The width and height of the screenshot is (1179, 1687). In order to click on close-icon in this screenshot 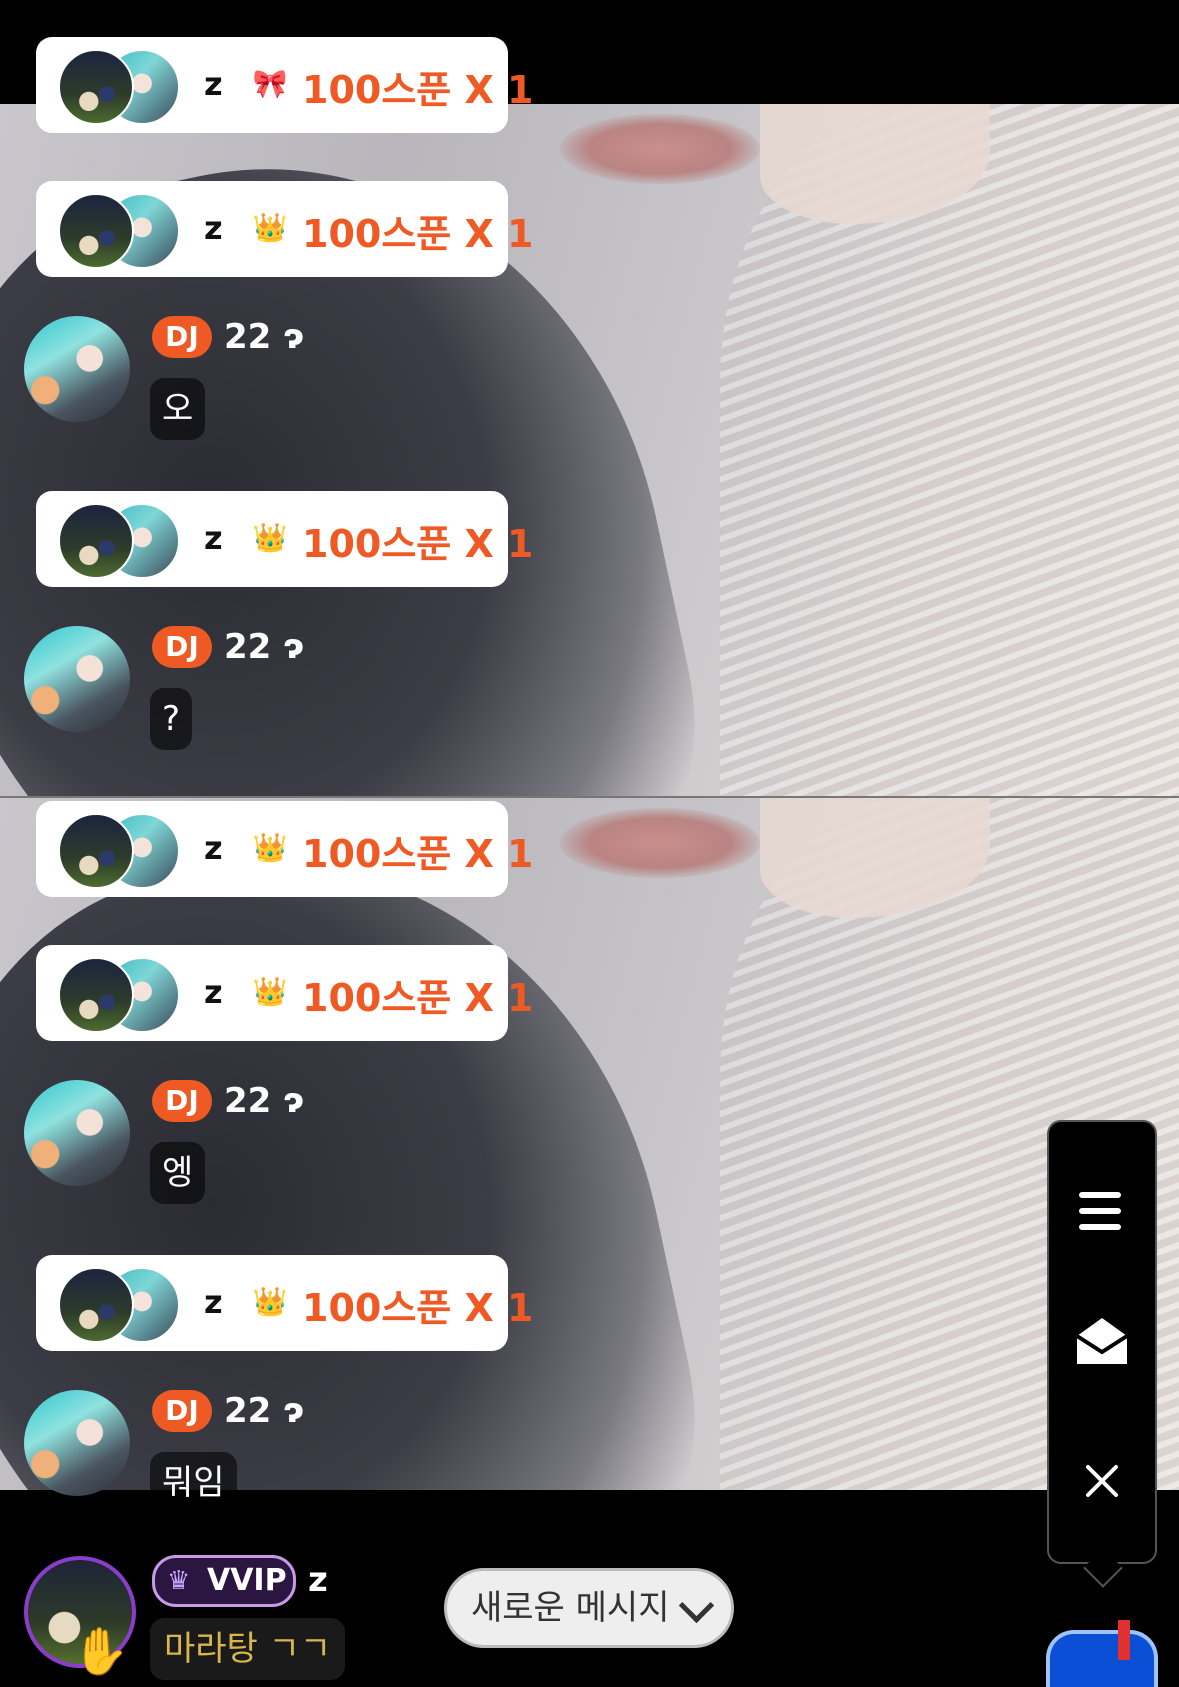, I will do `click(1102, 1481)`.